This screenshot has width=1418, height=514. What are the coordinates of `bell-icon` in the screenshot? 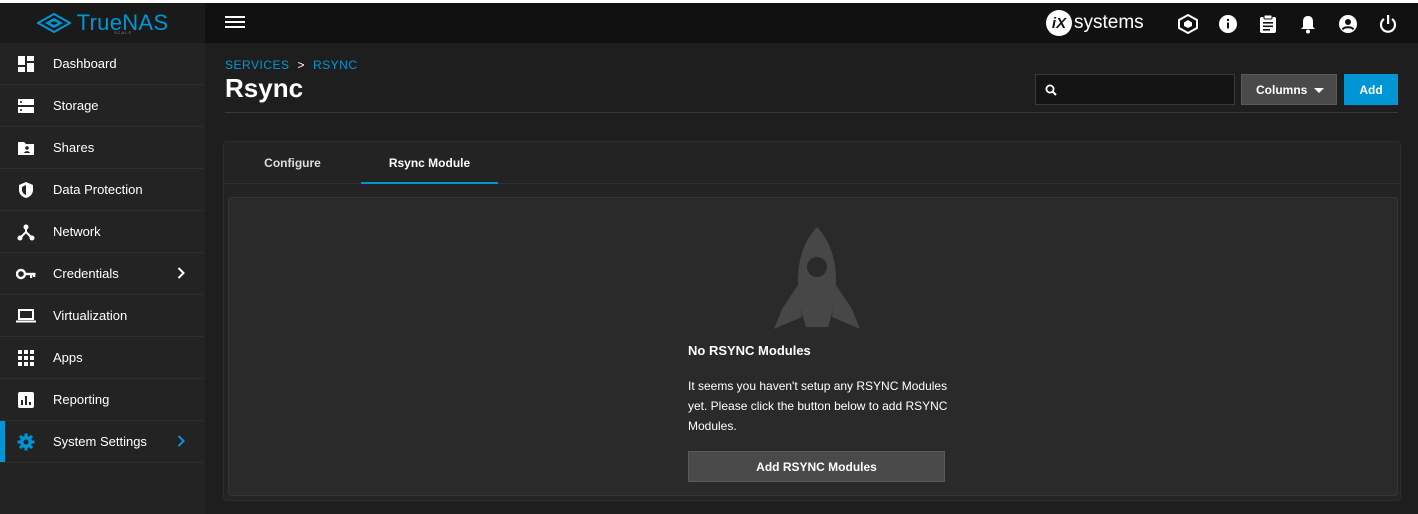 It's located at (1308, 24).